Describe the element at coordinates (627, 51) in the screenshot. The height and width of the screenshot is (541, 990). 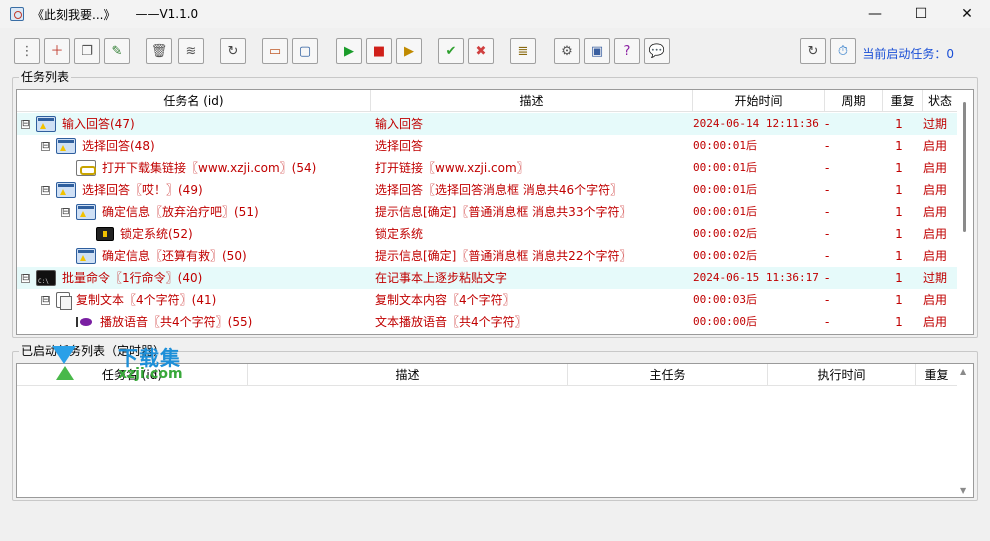
I see `help-button: ?` at that location.